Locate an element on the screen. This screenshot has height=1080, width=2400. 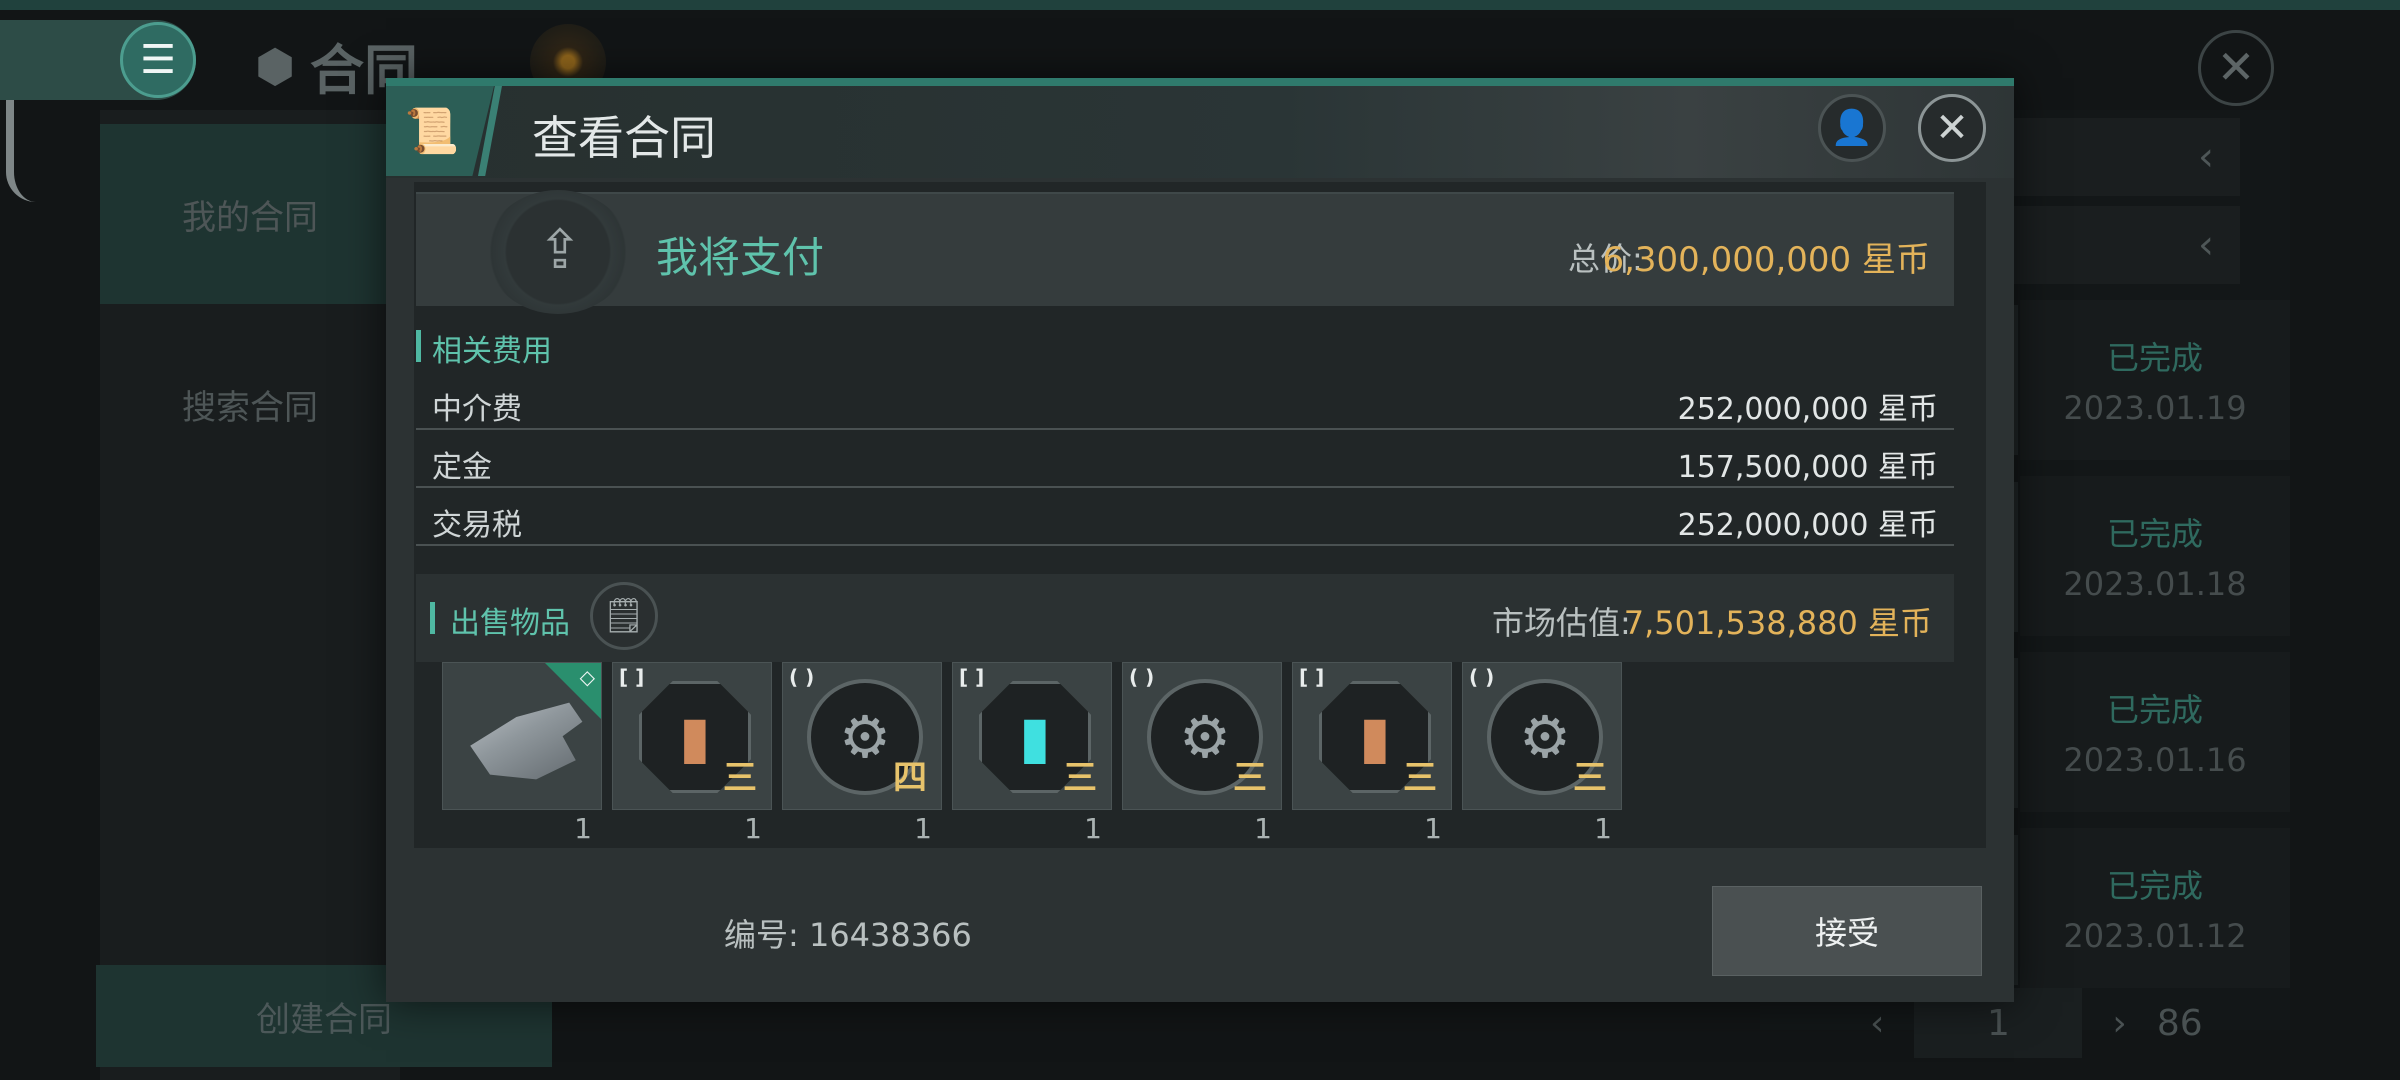
payment-label: 我将支付 is located at coordinates (740, 257).